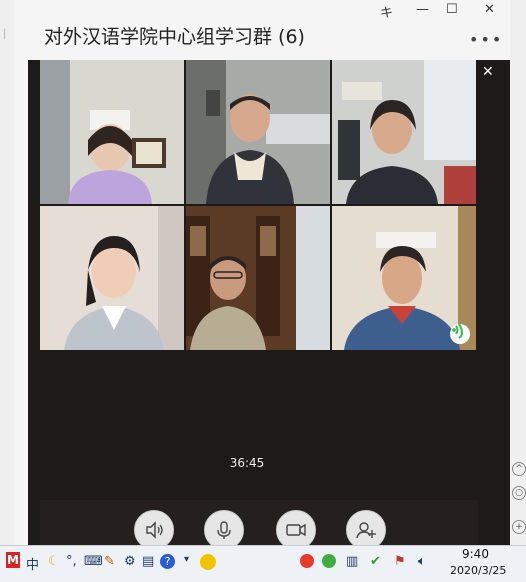  I want to click on volume-tray-icon: 🔈︎, so click(422, 561).